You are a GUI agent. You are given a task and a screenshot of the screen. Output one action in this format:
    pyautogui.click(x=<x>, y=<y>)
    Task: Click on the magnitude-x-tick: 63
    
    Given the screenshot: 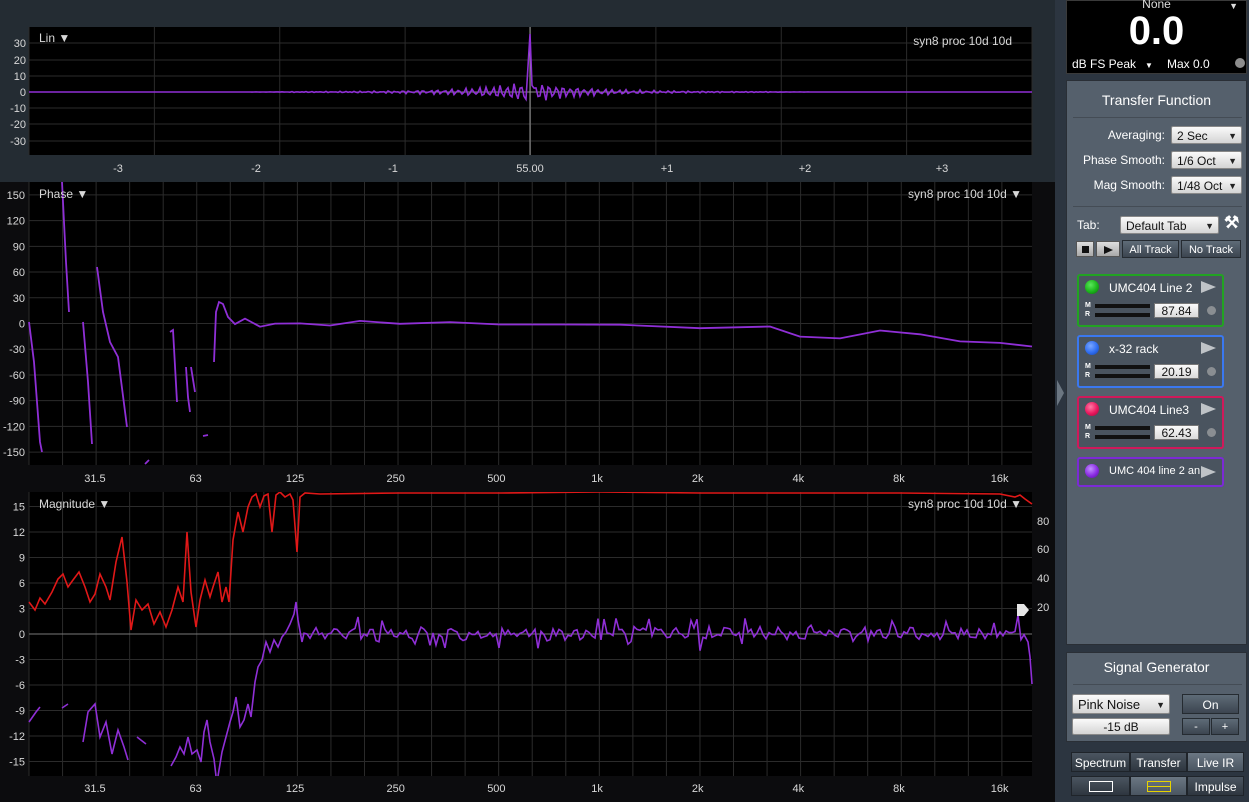 What is the action you would take?
    pyautogui.click(x=195, y=789)
    